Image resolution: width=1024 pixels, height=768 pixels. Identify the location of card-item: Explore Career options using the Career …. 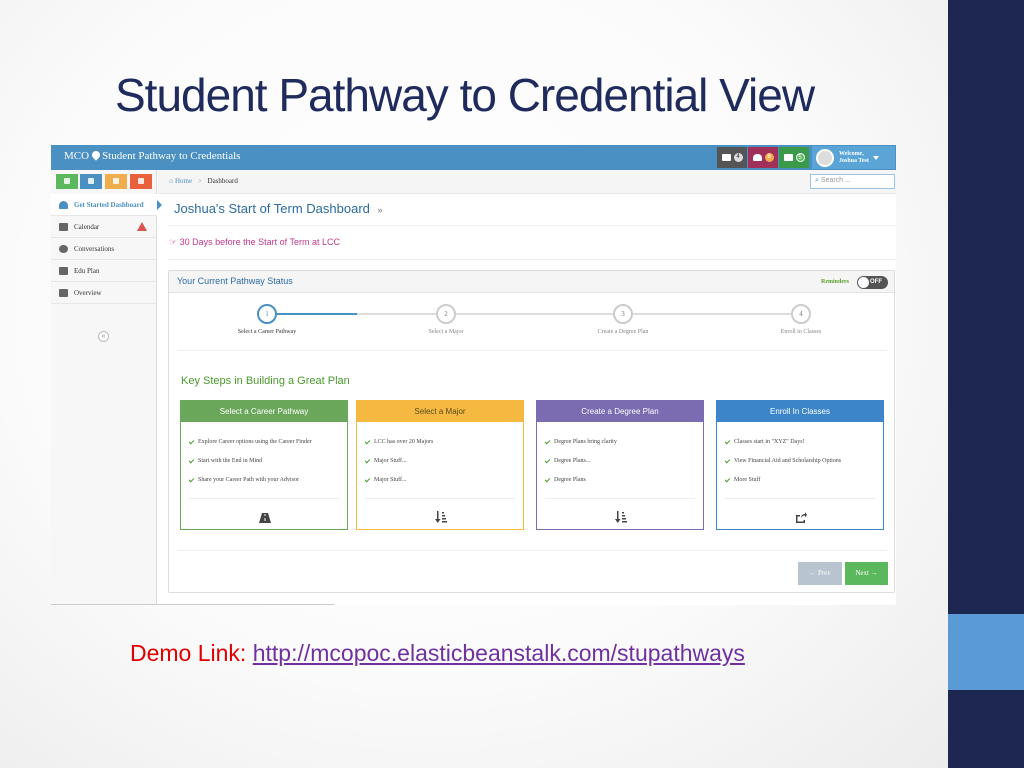
(250, 441).